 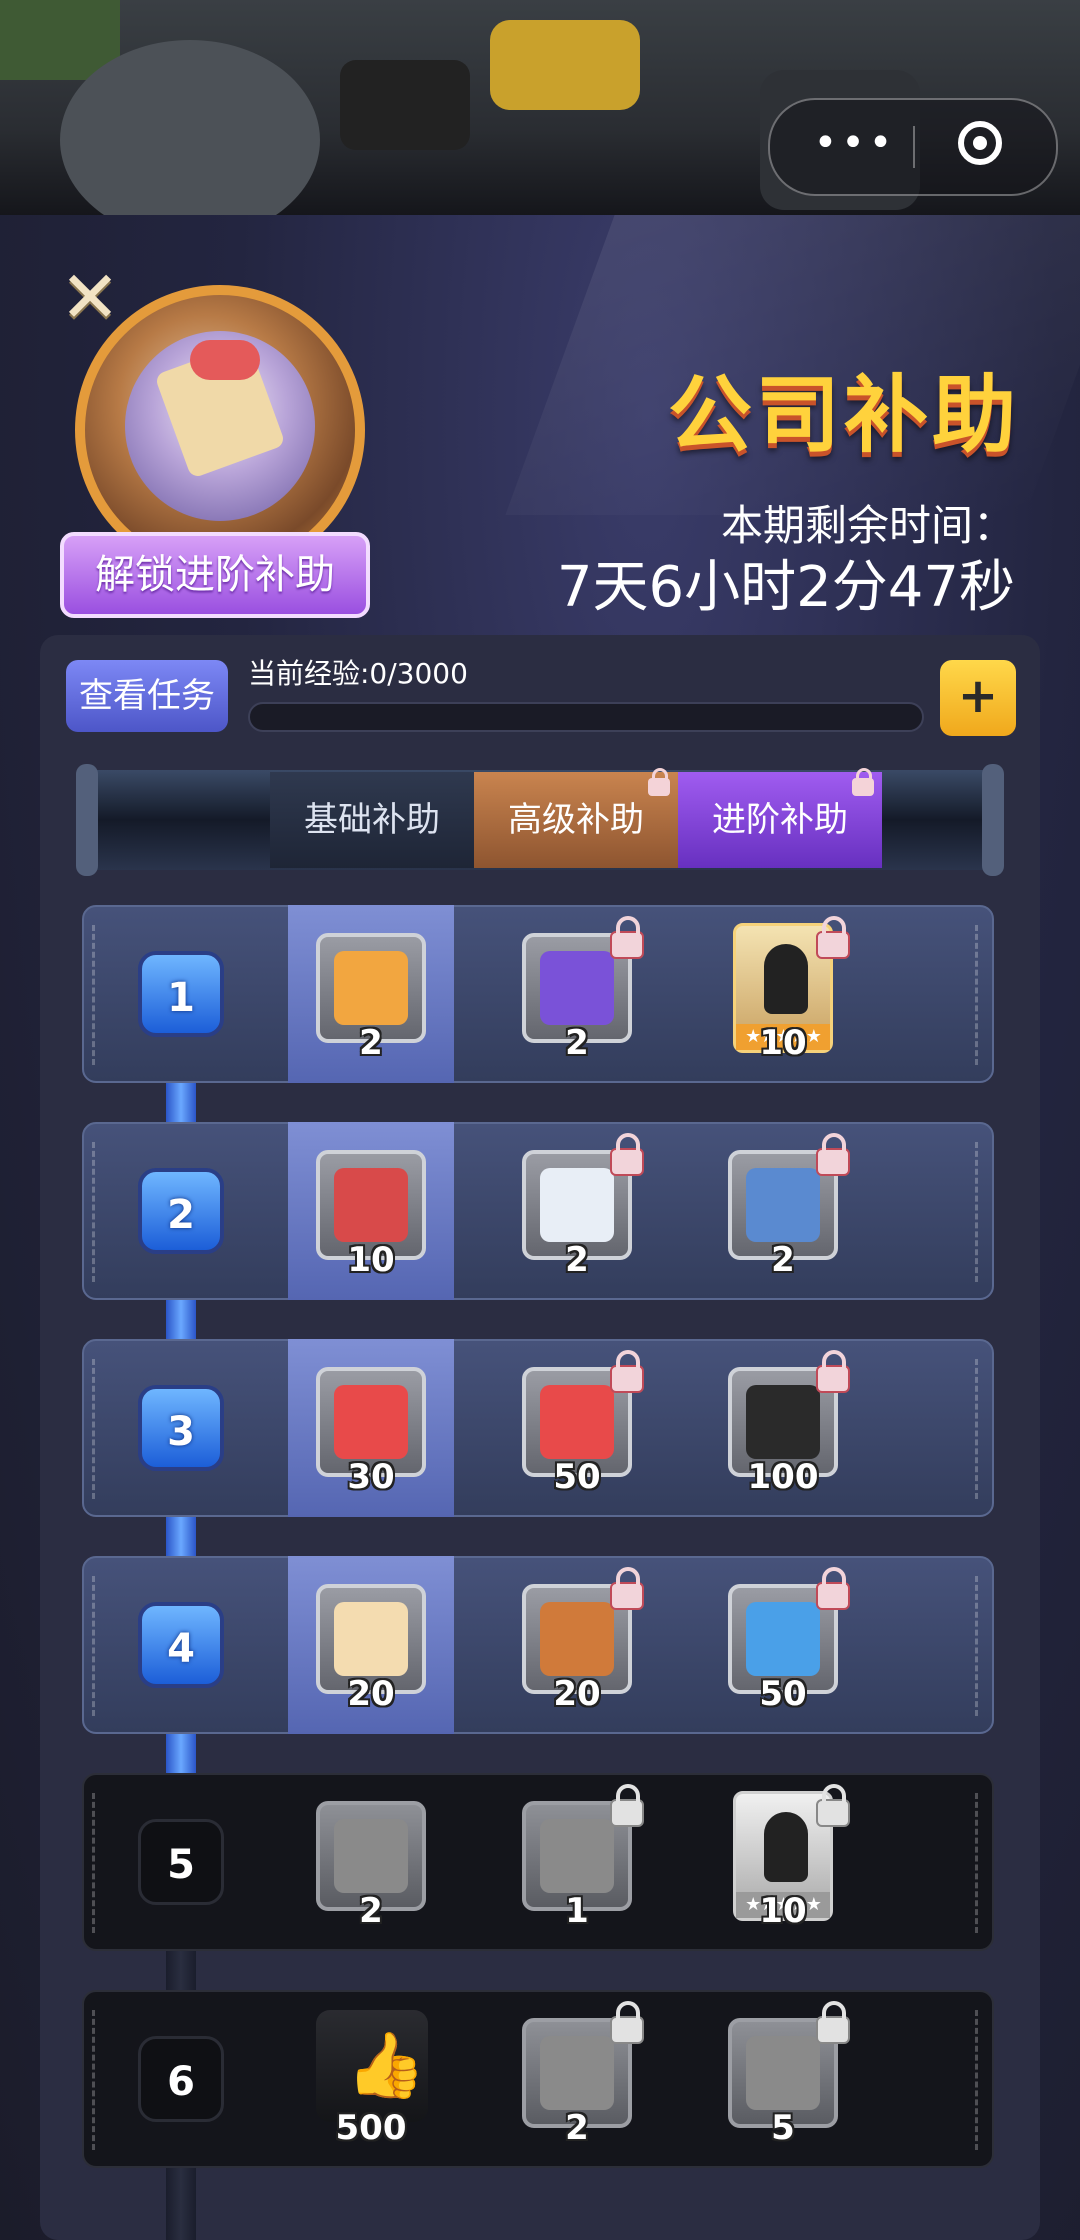 What do you see at coordinates (785, 587) in the screenshot?
I see `remaining-time-value: 7天6小时2分47秒` at bounding box center [785, 587].